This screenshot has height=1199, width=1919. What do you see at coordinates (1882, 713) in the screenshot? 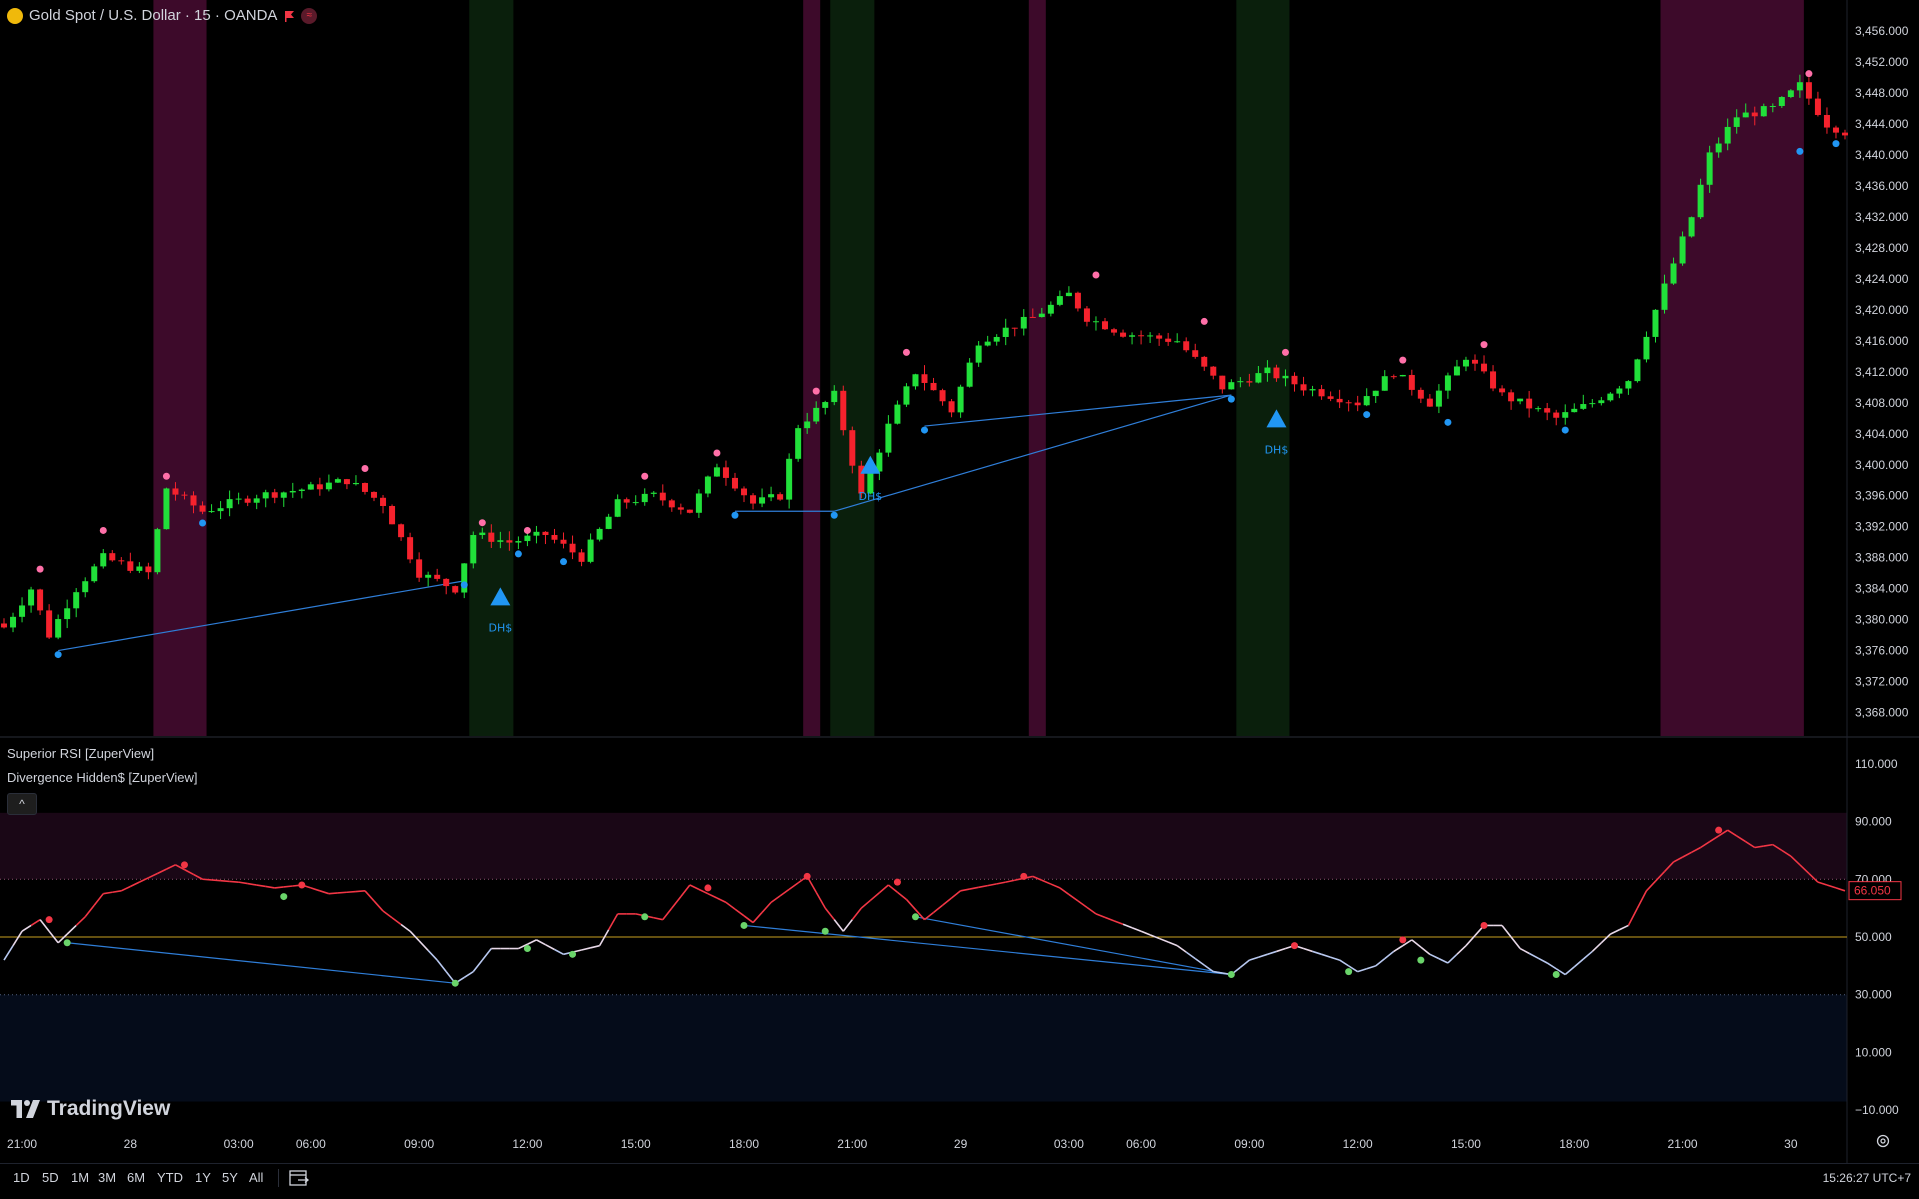
I see `price-tick-label: 3,368.000` at bounding box center [1882, 713].